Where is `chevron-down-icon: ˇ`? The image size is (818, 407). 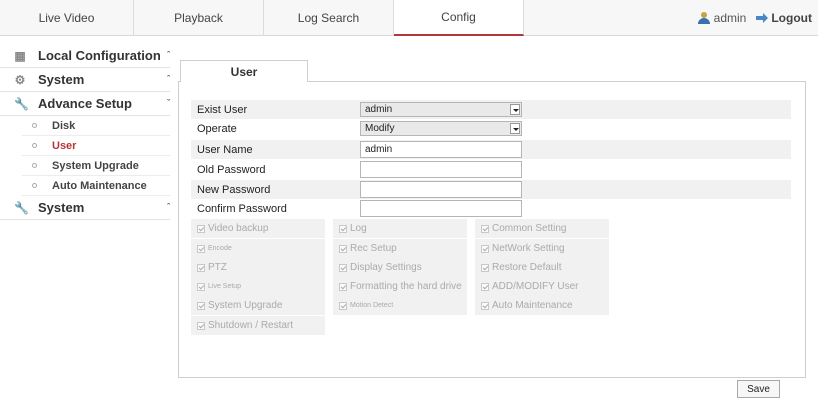
chevron-down-icon: ˇ is located at coordinates (168, 103).